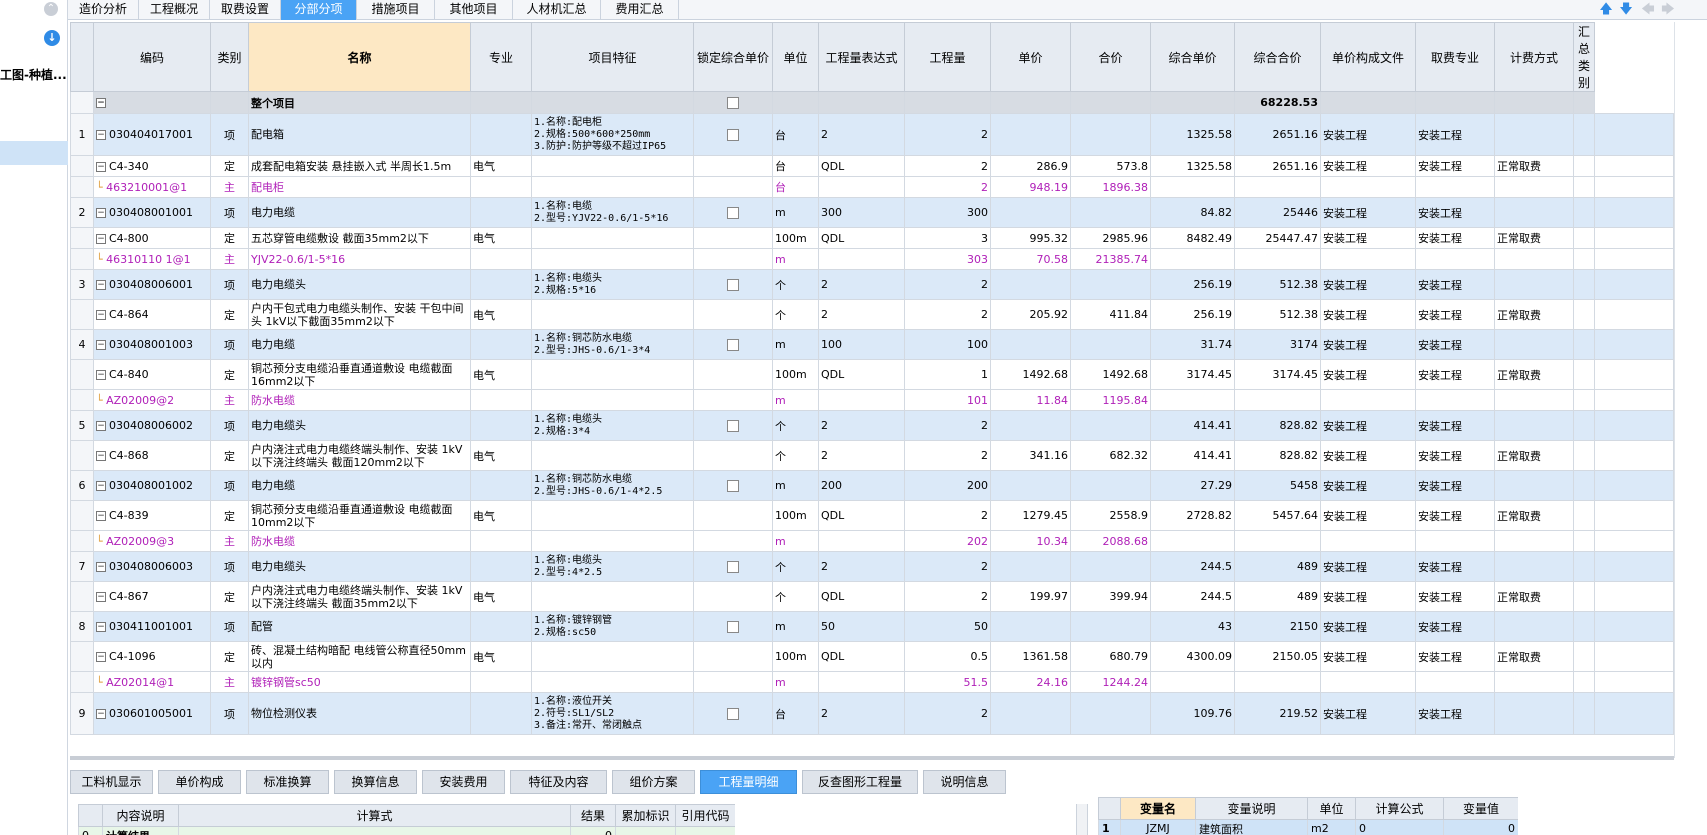 This screenshot has width=1707, height=835. What do you see at coordinates (1690, 390) in the screenshot?
I see `vertical-scrollbar` at bounding box center [1690, 390].